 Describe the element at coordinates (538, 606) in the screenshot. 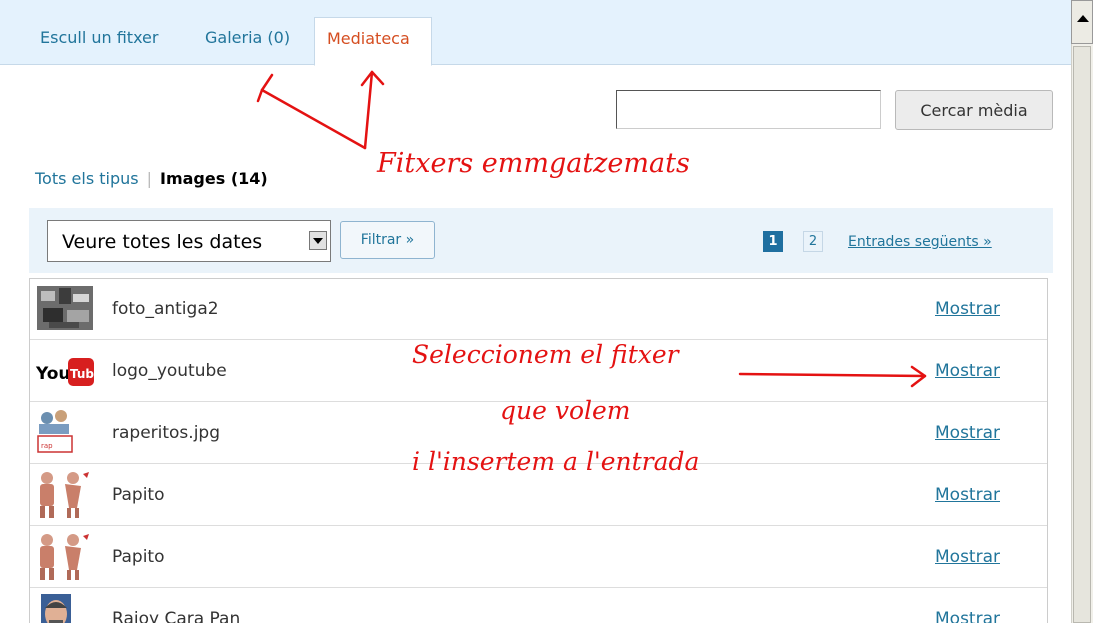

I see `list-item: Rajoy Cara Pan Mostrar` at that location.